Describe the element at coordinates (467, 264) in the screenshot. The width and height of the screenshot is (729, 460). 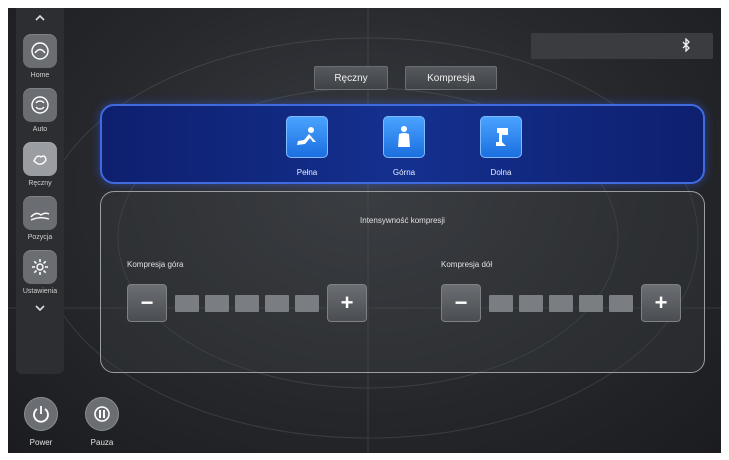
I see `lower-compression-label: Kompresja dół` at that location.